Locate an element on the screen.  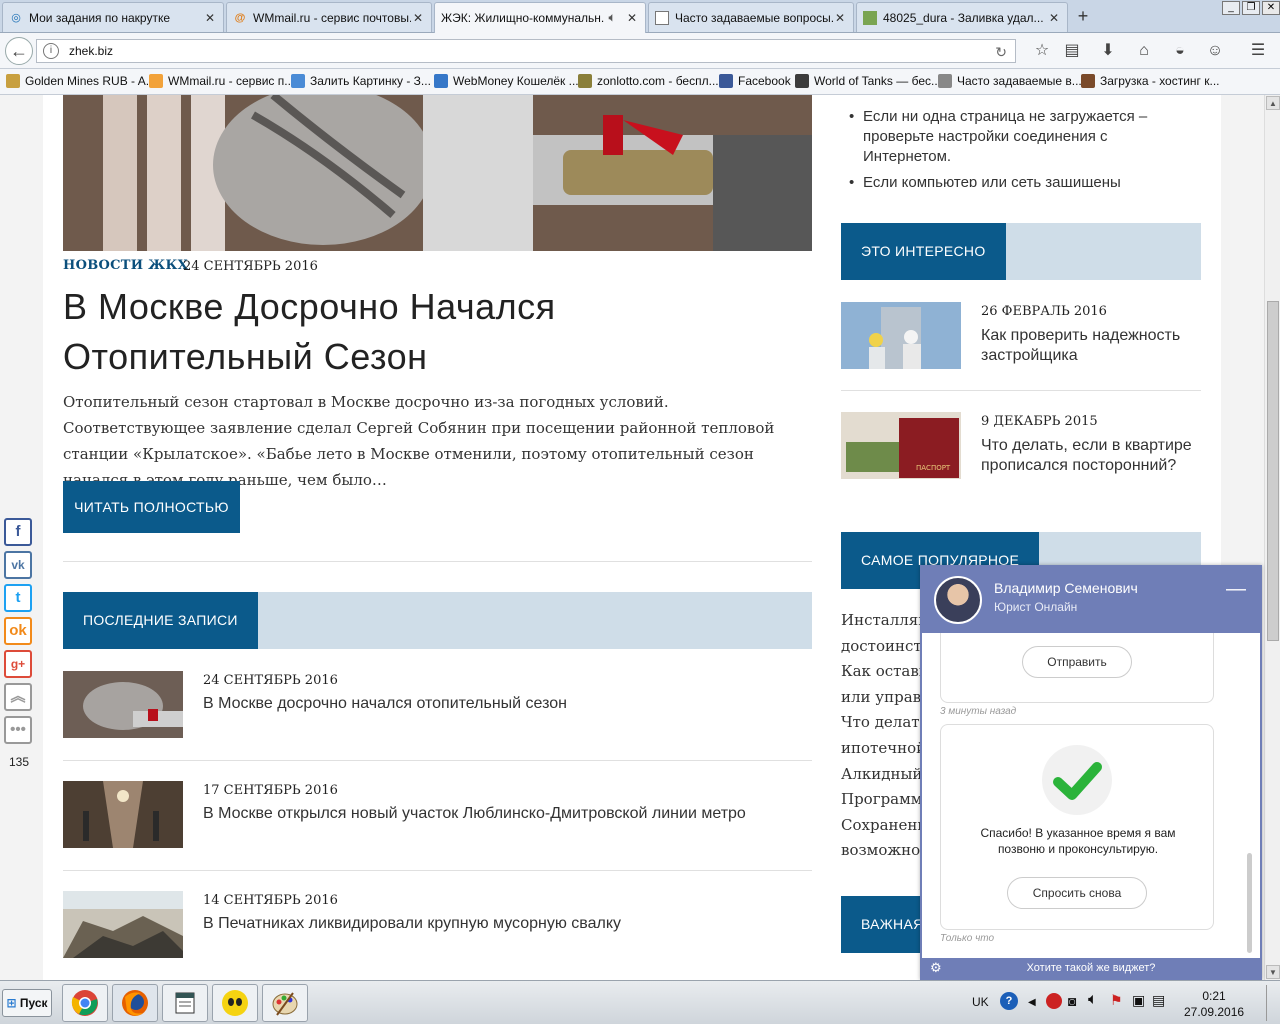
popular-link: Инсталляц is located at coordinates (881, 621).